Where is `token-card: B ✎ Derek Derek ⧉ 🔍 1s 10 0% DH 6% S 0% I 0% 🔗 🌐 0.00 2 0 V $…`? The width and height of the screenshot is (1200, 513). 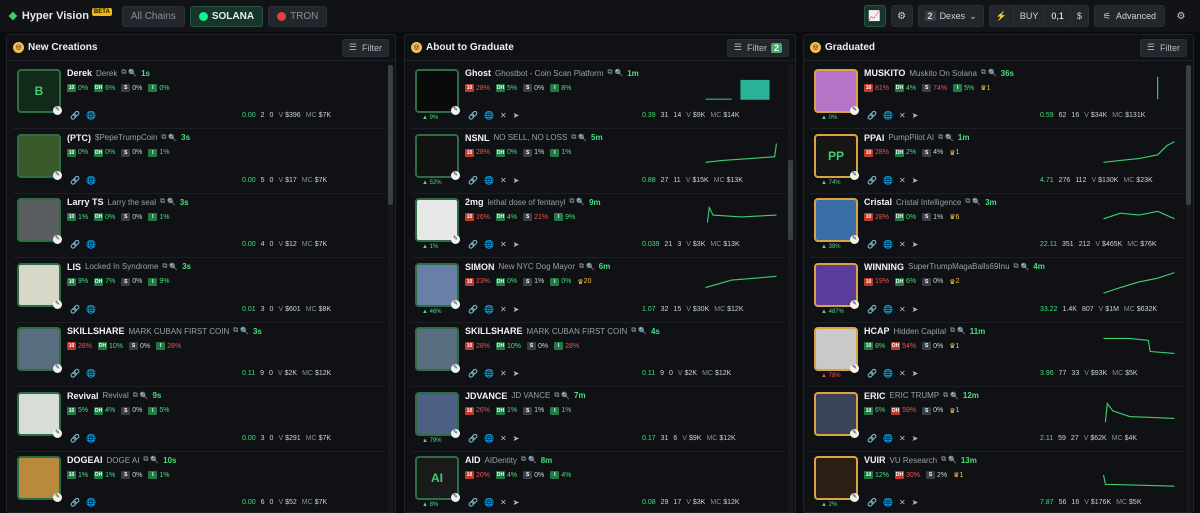 token-card: B ✎ Derek Derek ⧉ 🔍 1s 10 0% DH 6% S 0% I 0% 🔗 🌐 0.00 2 0 V $… is located at coordinates (199, 97).